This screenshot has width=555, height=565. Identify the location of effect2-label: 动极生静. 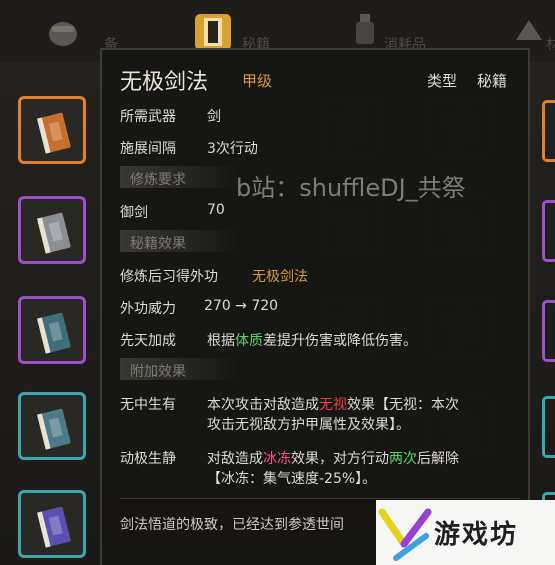
(148, 459).